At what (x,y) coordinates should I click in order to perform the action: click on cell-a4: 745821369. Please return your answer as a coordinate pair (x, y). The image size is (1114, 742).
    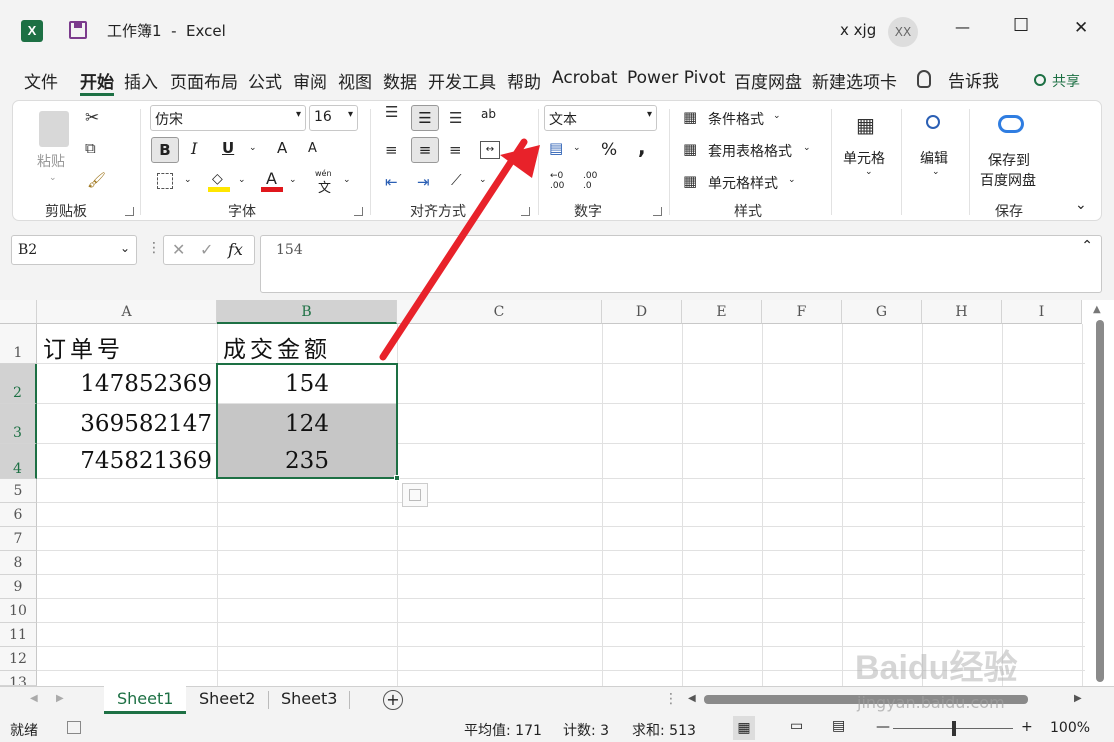
    Looking at the image, I should click on (124, 461).